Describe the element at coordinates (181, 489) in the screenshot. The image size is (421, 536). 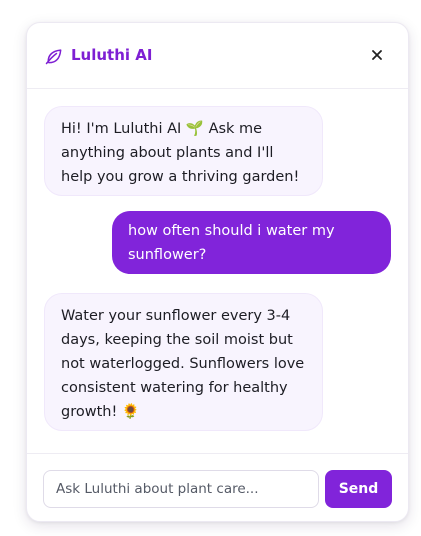
I see `chat-input` at that location.